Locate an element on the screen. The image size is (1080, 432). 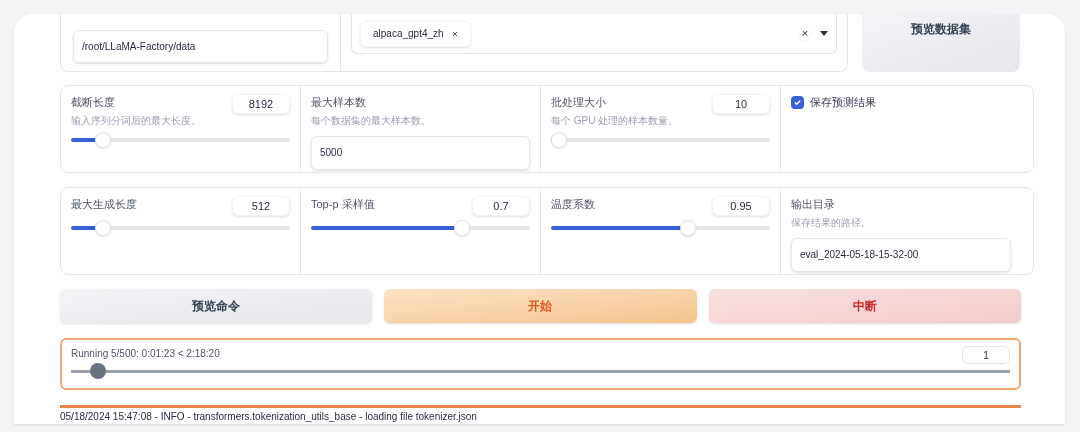
check-icon is located at coordinates (797, 102).